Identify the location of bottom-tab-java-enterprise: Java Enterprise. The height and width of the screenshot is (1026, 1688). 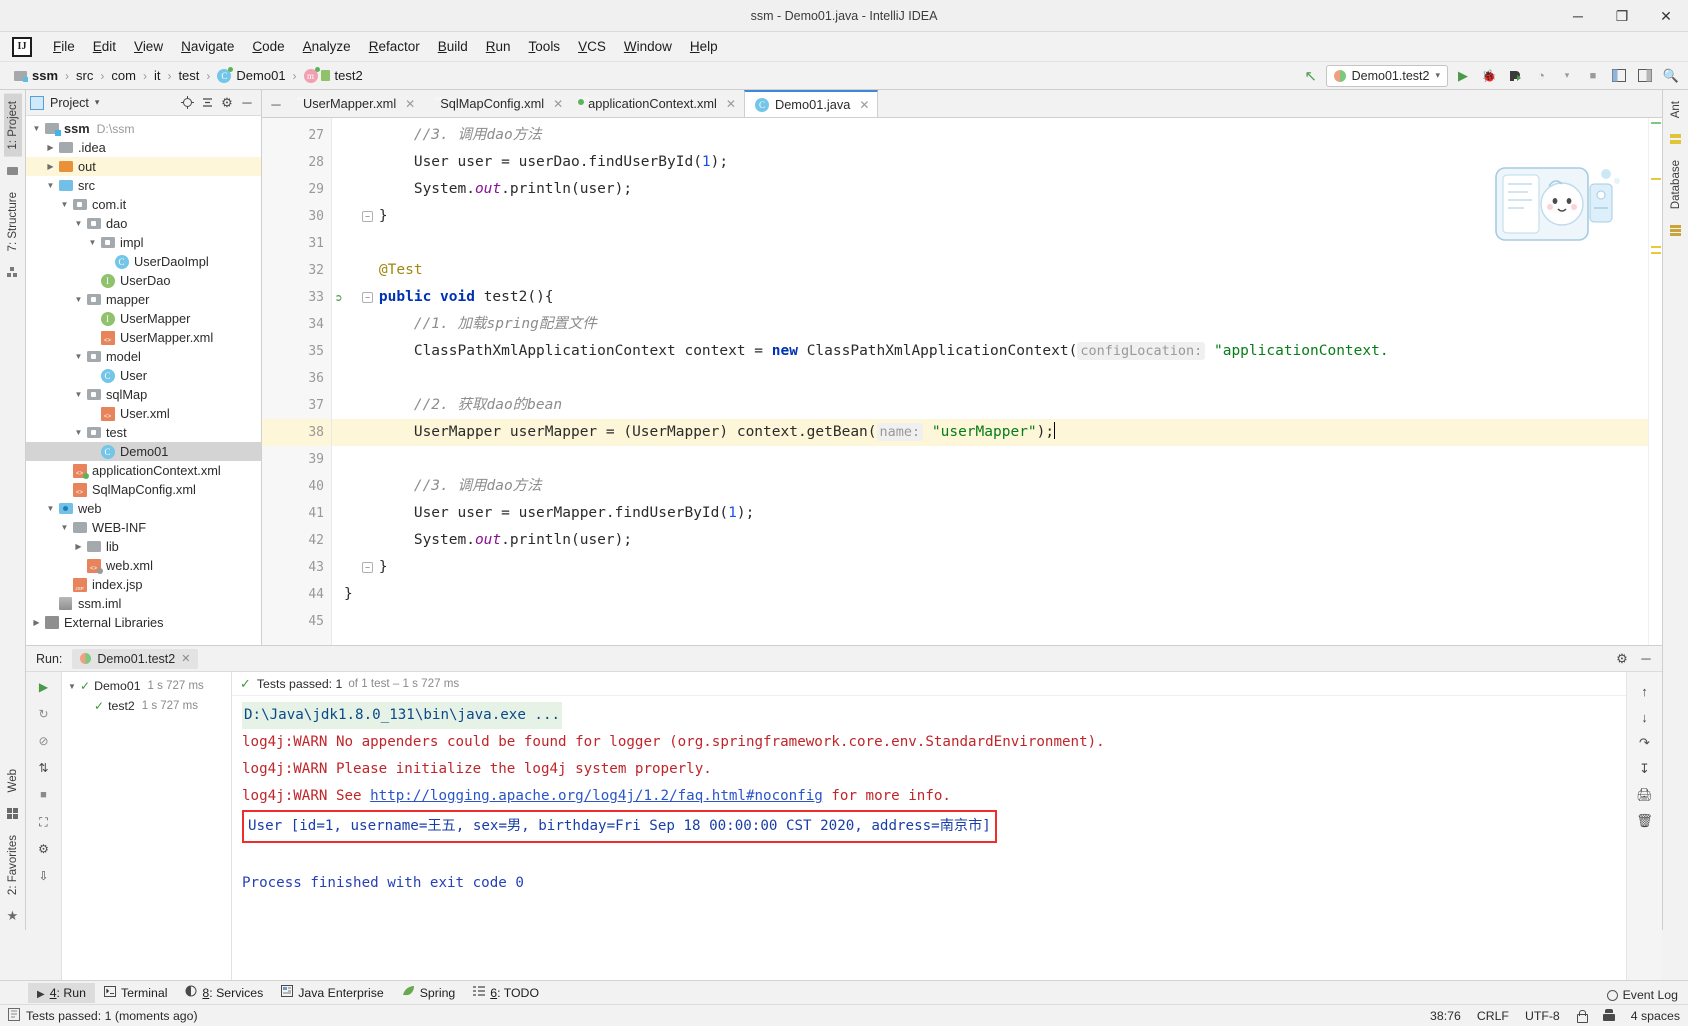
(332, 992).